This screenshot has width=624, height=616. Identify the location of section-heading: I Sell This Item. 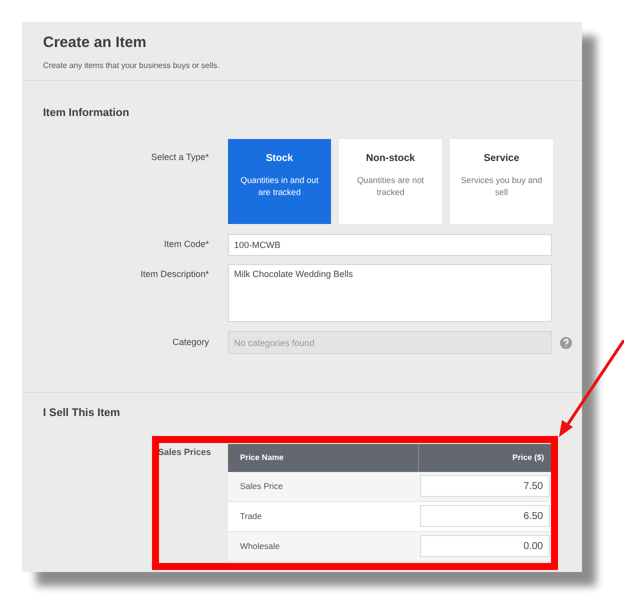
(82, 413).